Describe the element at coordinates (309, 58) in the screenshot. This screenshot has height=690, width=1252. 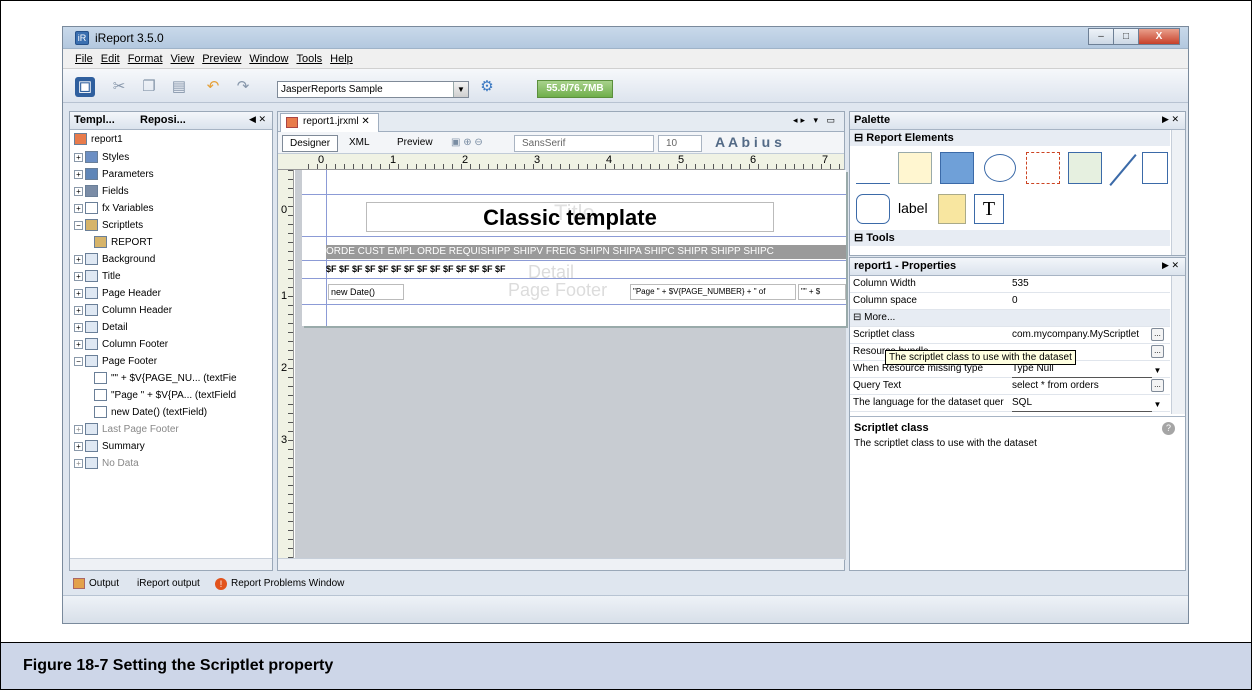
I see `menu-tools: Tools` at that location.